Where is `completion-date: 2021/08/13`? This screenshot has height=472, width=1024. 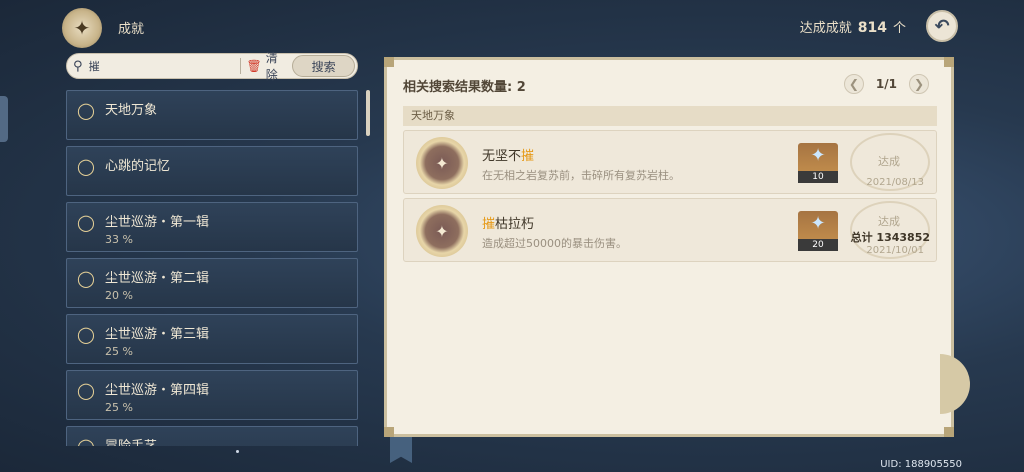 completion-date: 2021/08/13 is located at coordinates (895, 182).